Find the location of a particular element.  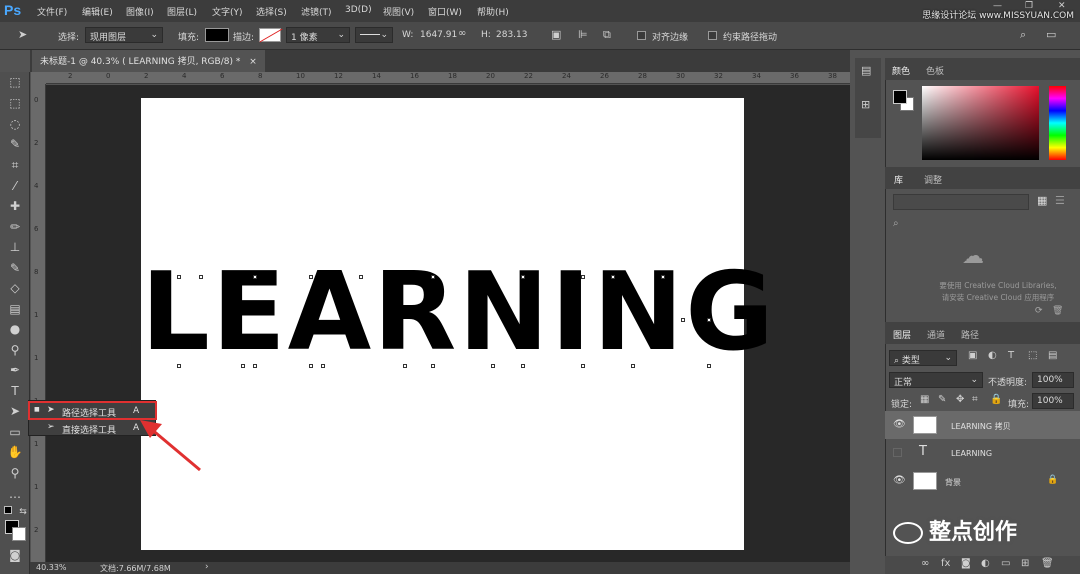

filter-shape-icon: ⬚ is located at coordinates (1032, 355).